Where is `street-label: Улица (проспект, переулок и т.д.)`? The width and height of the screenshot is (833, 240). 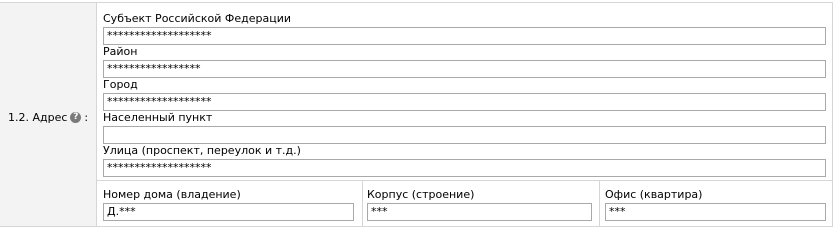 street-label: Улица (проспект, переулок и т.д.) is located at coordinates (202, 150).